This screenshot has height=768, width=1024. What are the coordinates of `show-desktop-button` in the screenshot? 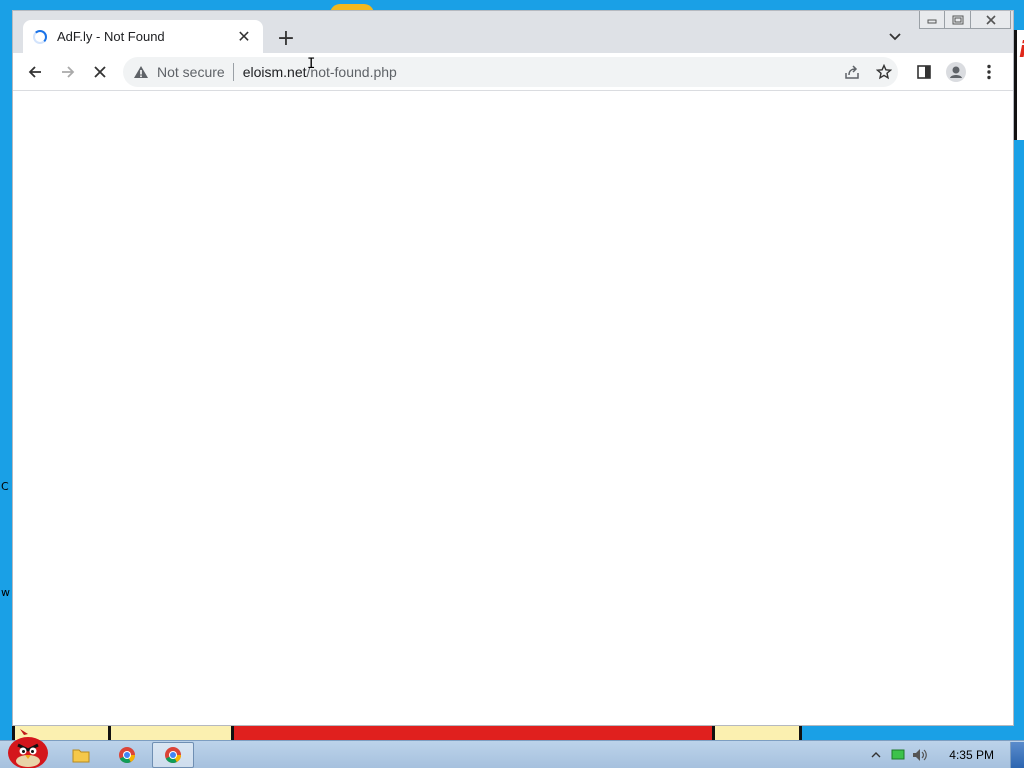 It's located at (1017, 755).